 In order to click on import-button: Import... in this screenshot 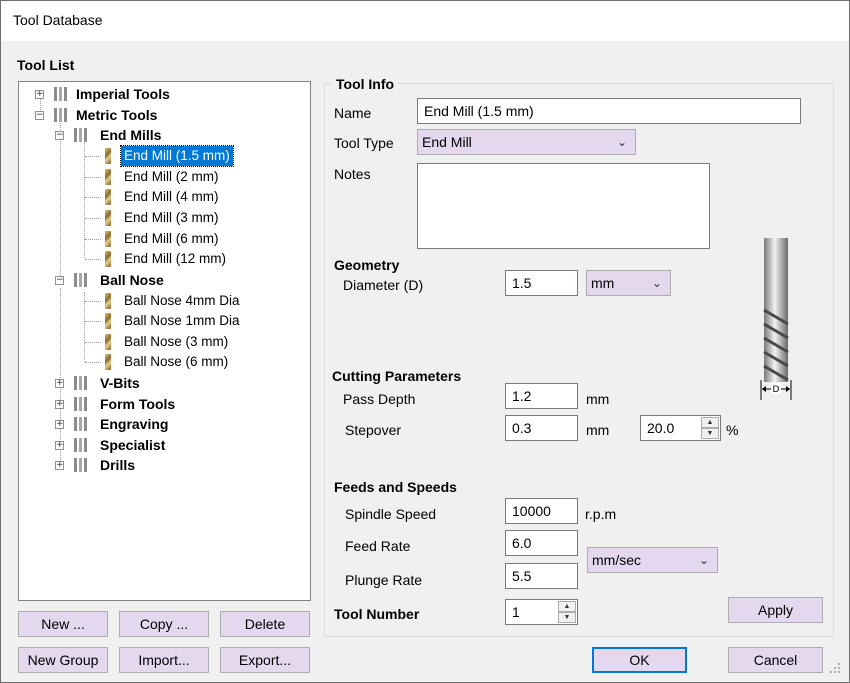, I will do `click(164, 660)`.